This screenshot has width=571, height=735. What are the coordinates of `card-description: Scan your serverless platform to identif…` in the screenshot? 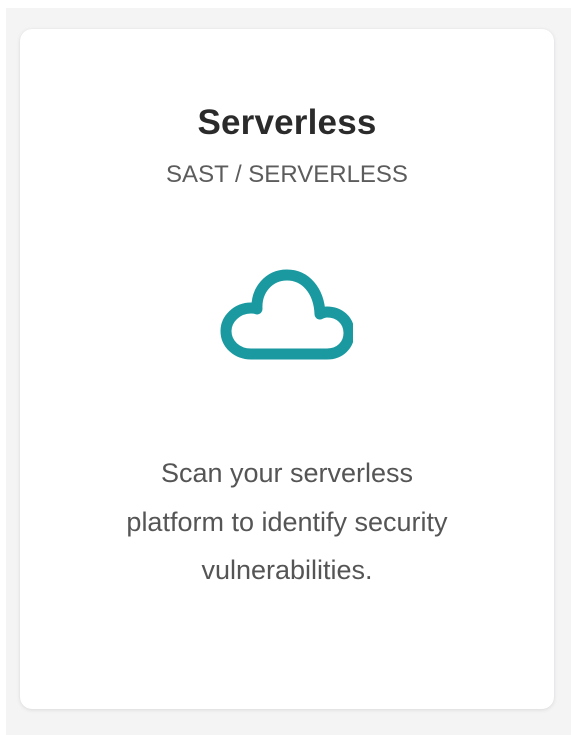 It's located at (287, 521).